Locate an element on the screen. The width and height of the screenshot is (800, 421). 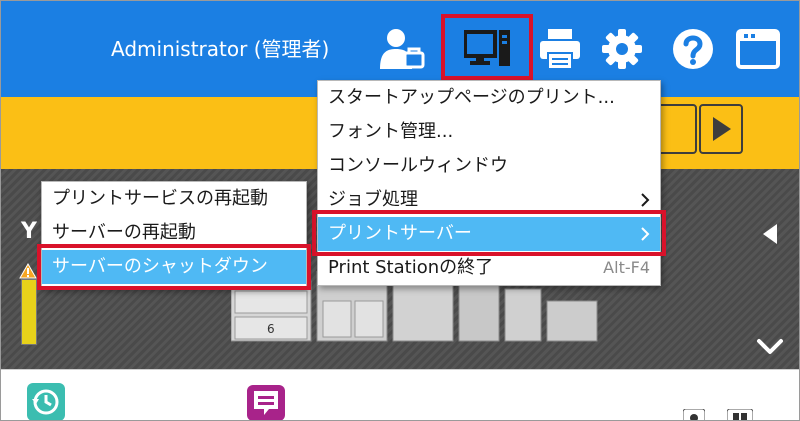
menu-item-console-window: コンソールウィンドウ is located at coordinates (489, 166).